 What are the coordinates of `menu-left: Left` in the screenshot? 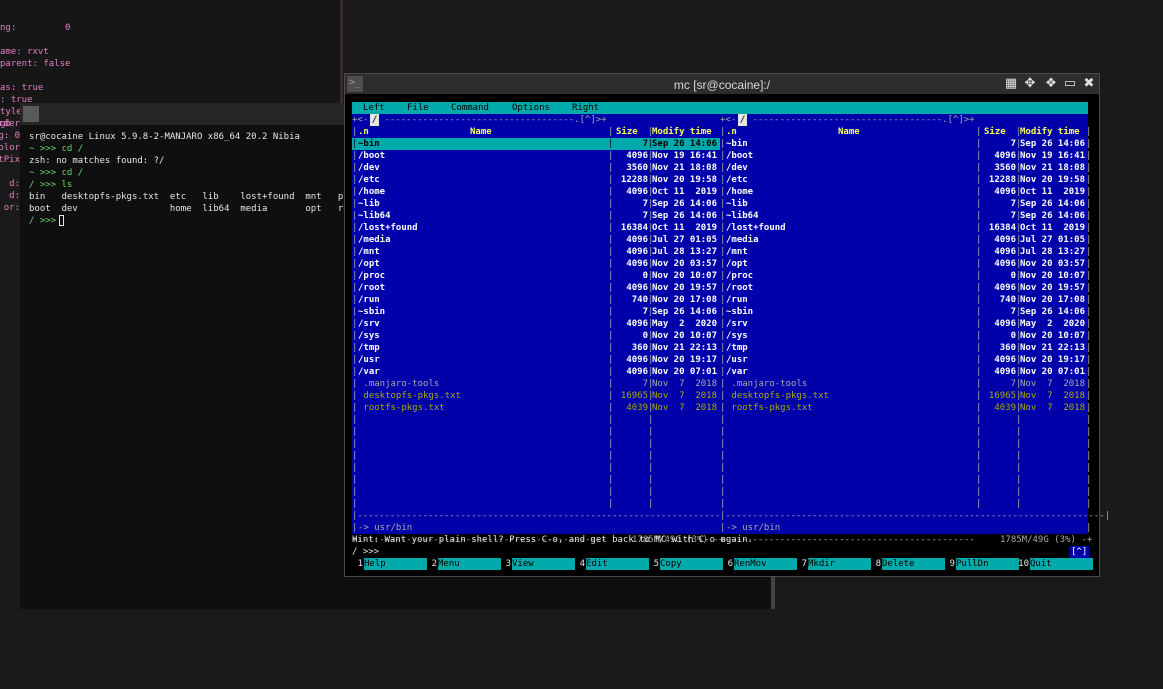 It's located at (374, 108).